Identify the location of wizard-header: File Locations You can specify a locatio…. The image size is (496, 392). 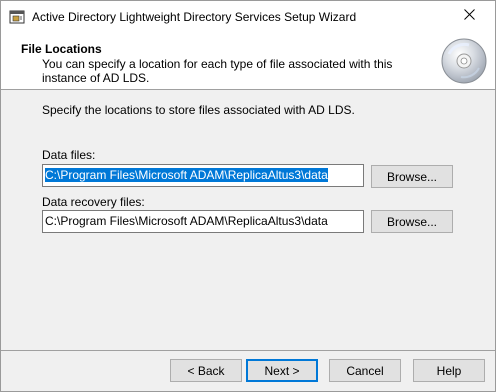
(248, 61).